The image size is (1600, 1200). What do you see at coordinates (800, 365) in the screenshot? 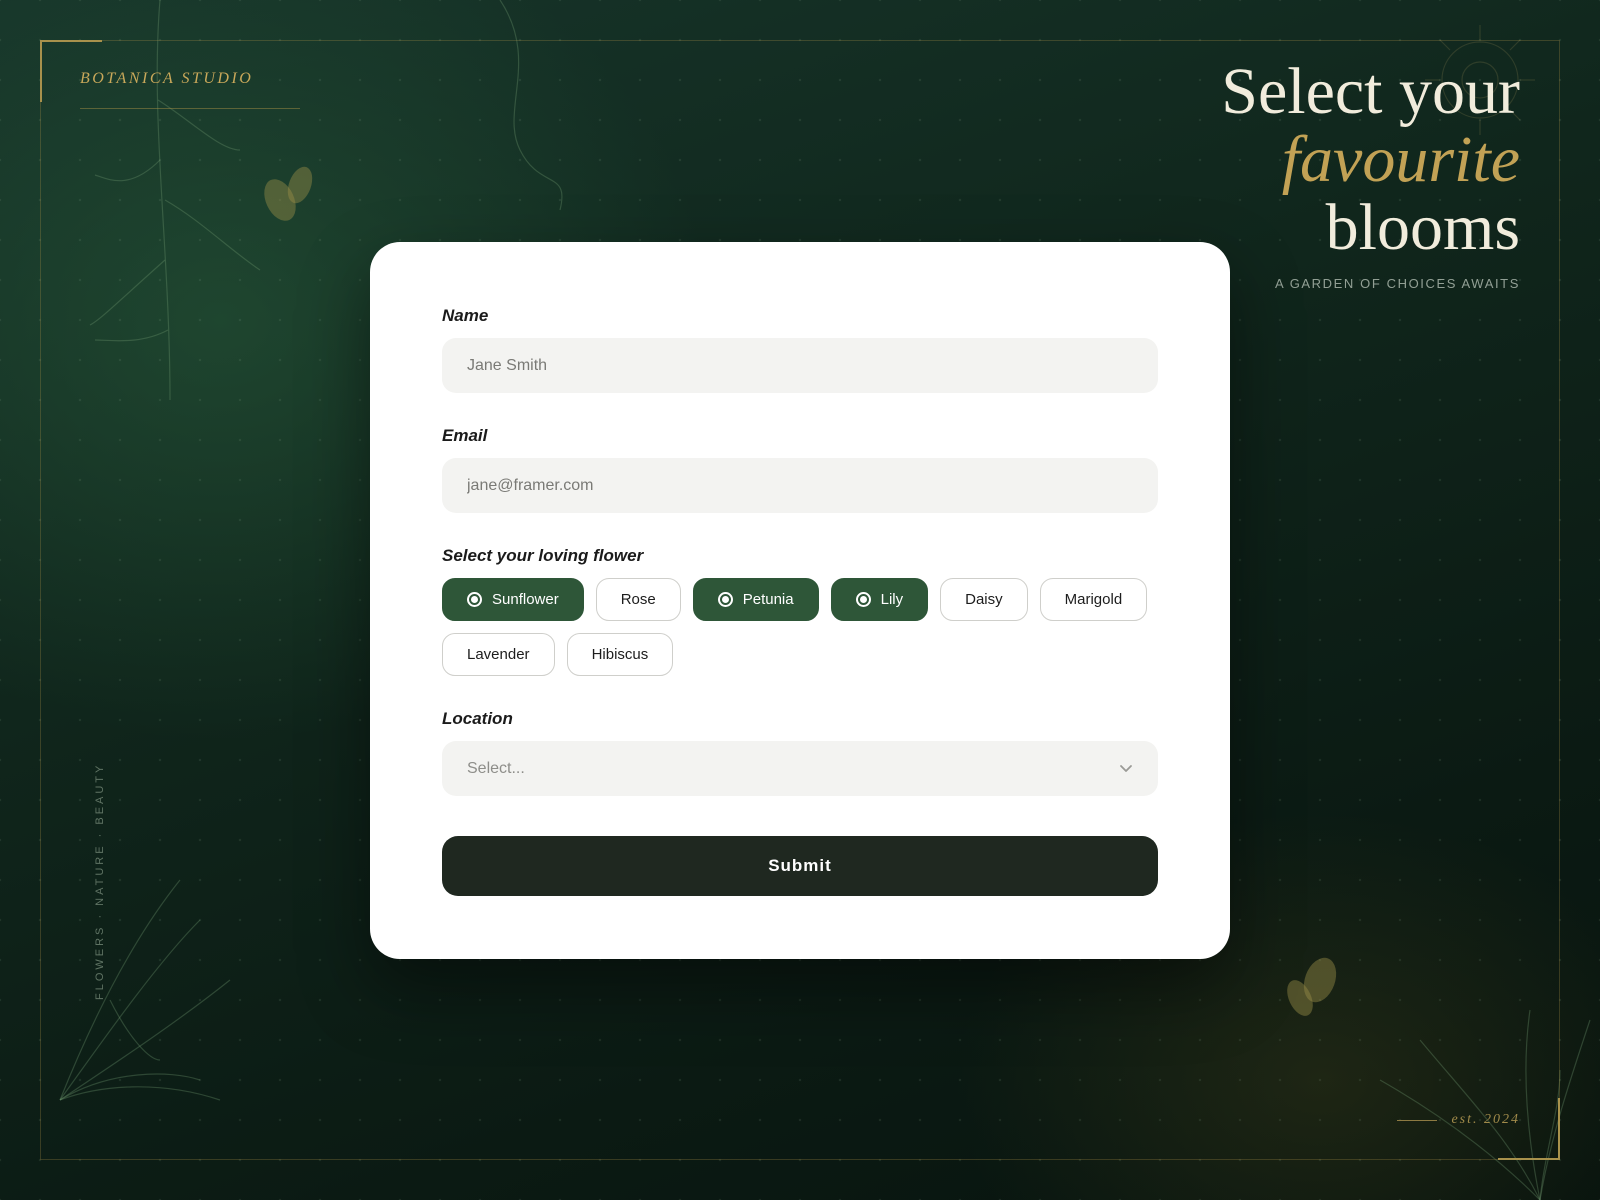
I see `name-input` at bounding box center [800, 365].